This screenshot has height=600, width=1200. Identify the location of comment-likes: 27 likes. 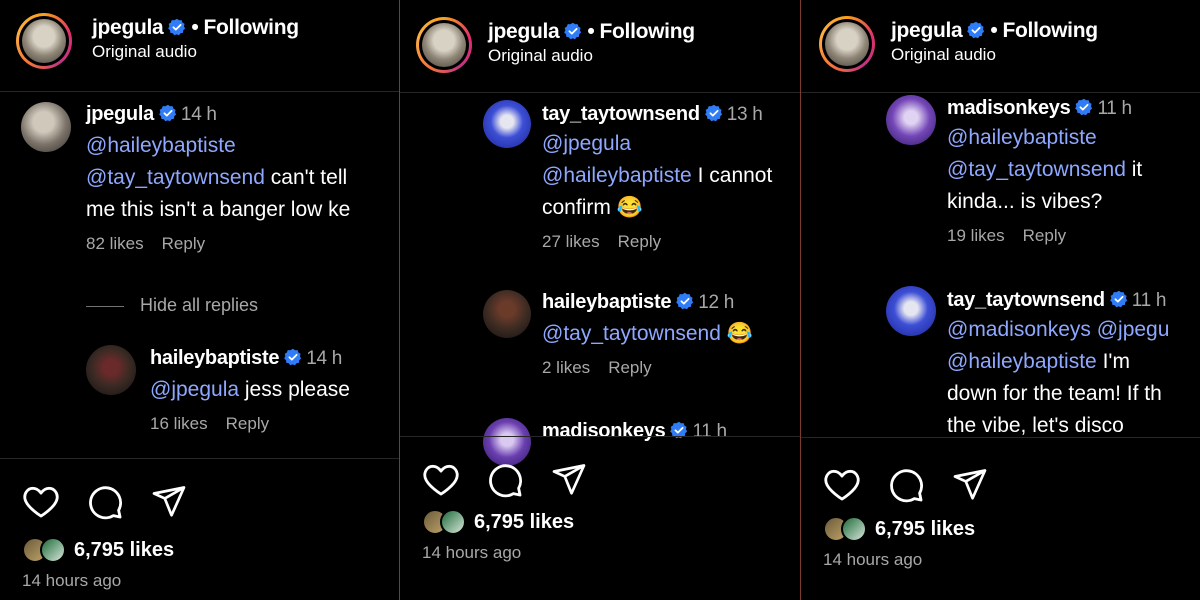
(571, 241).